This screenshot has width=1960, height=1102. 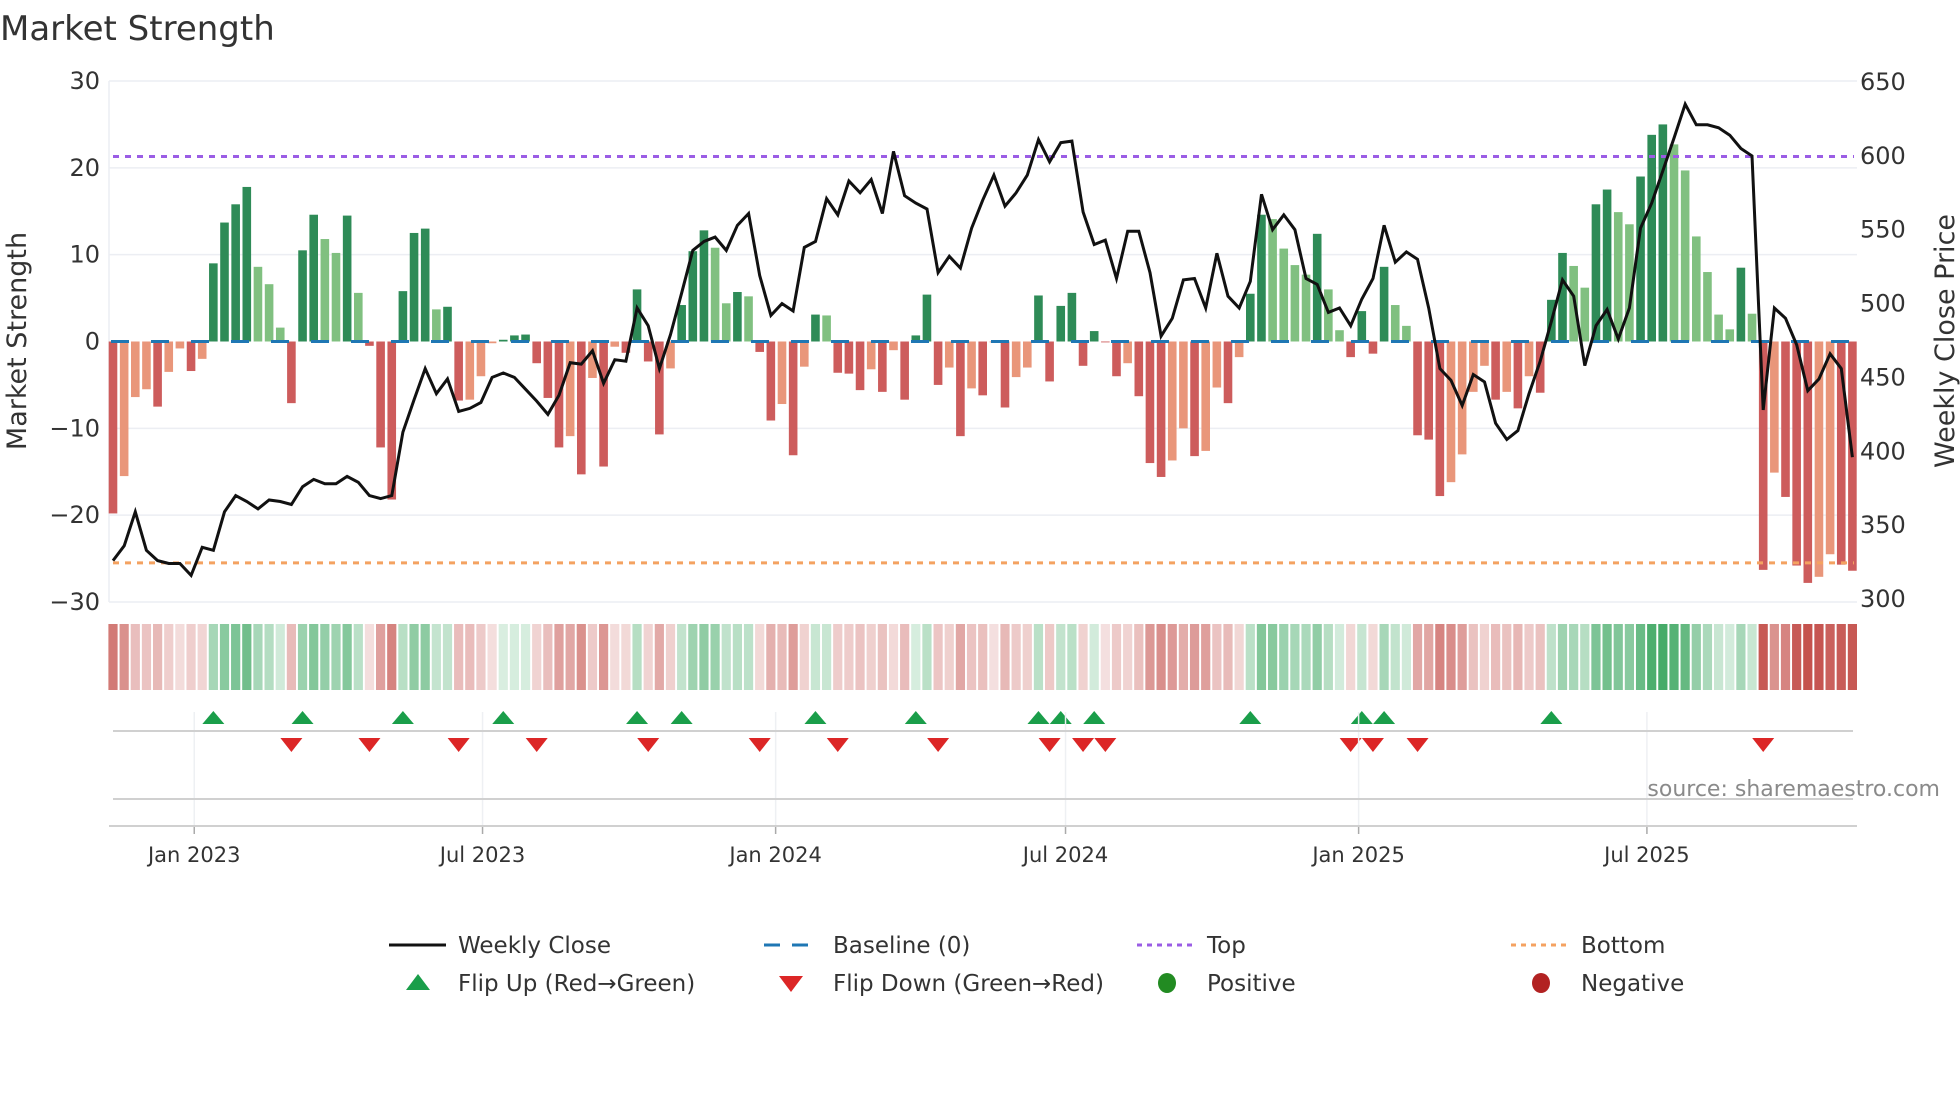 What do you see at coordinates (1226, 946) in the screenshot?
I see `legend-label: Top` at bounding box center [1226, 946].